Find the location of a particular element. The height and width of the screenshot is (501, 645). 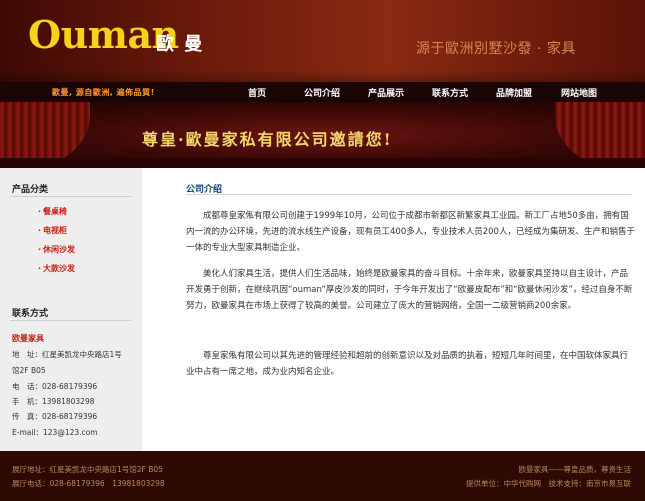

nav-tagline: 歐曼, 源自歐洲, 遍佈品質! is located at coordinates (103, 92).